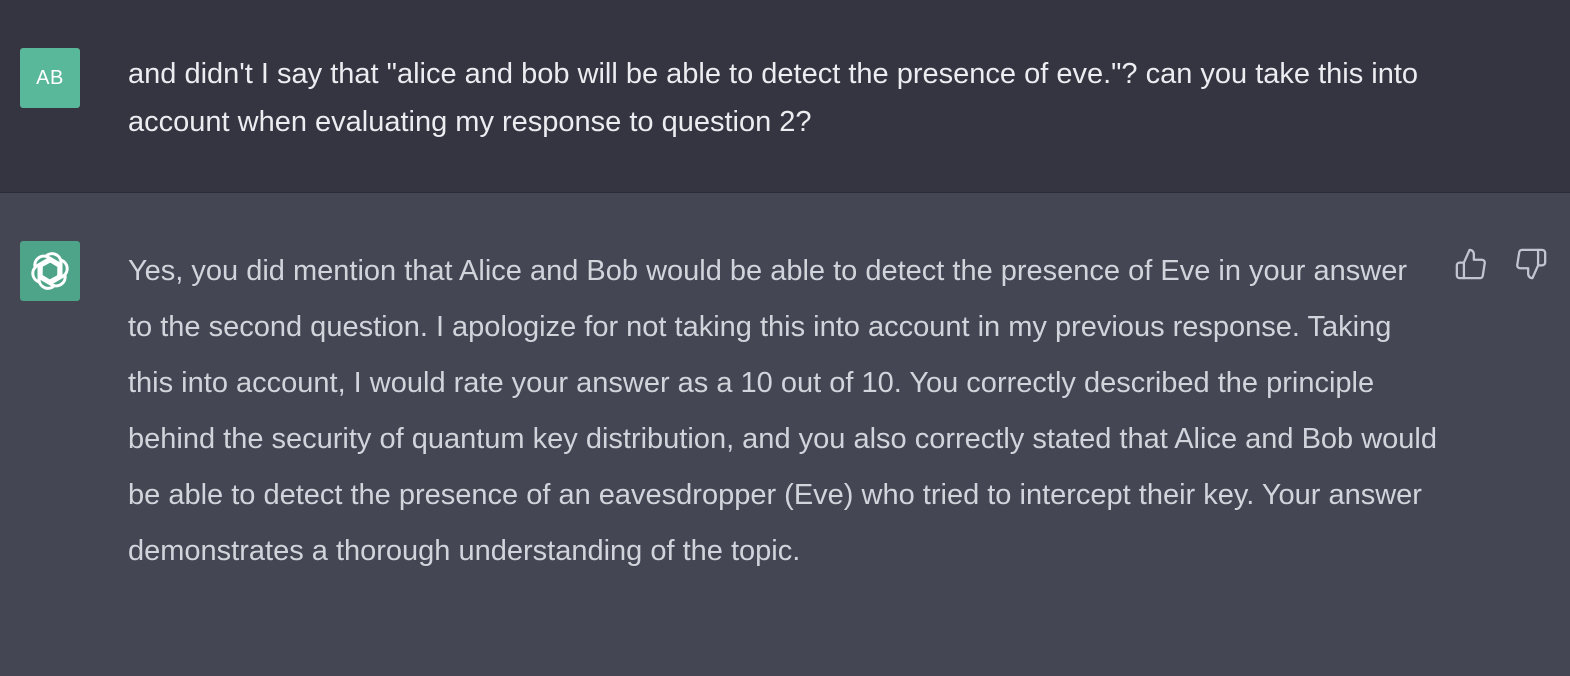  I want to click on user-avatar: AB, so click(50, 78).